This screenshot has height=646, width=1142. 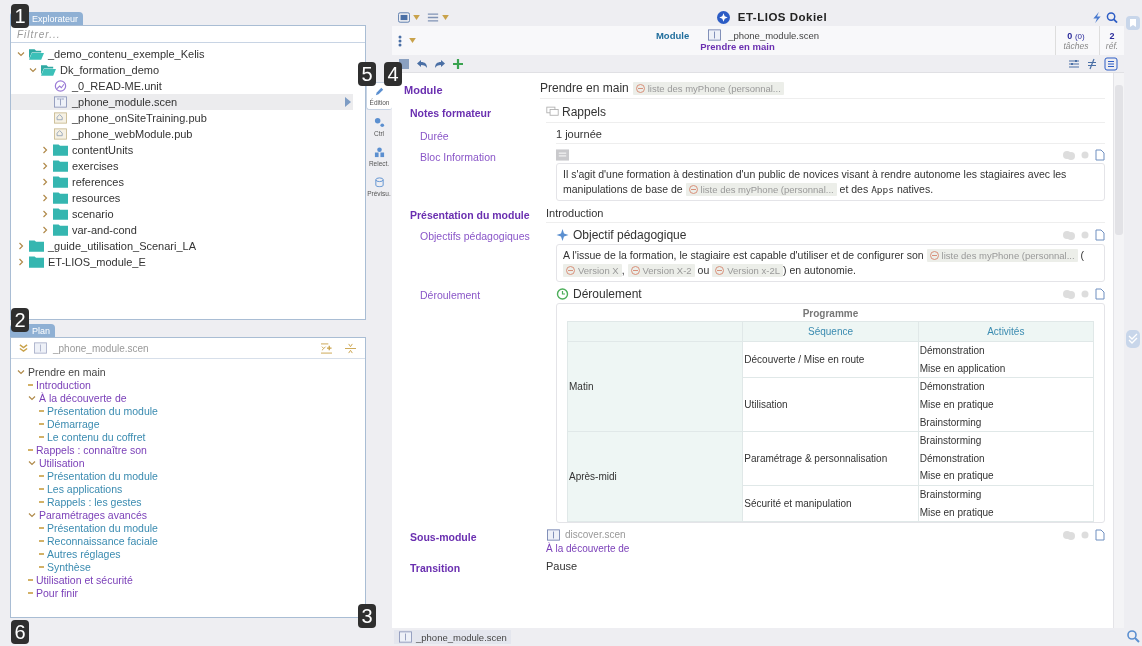 I want to click on outline-item: Paramétrages avancés, so click(x=188, y=514).